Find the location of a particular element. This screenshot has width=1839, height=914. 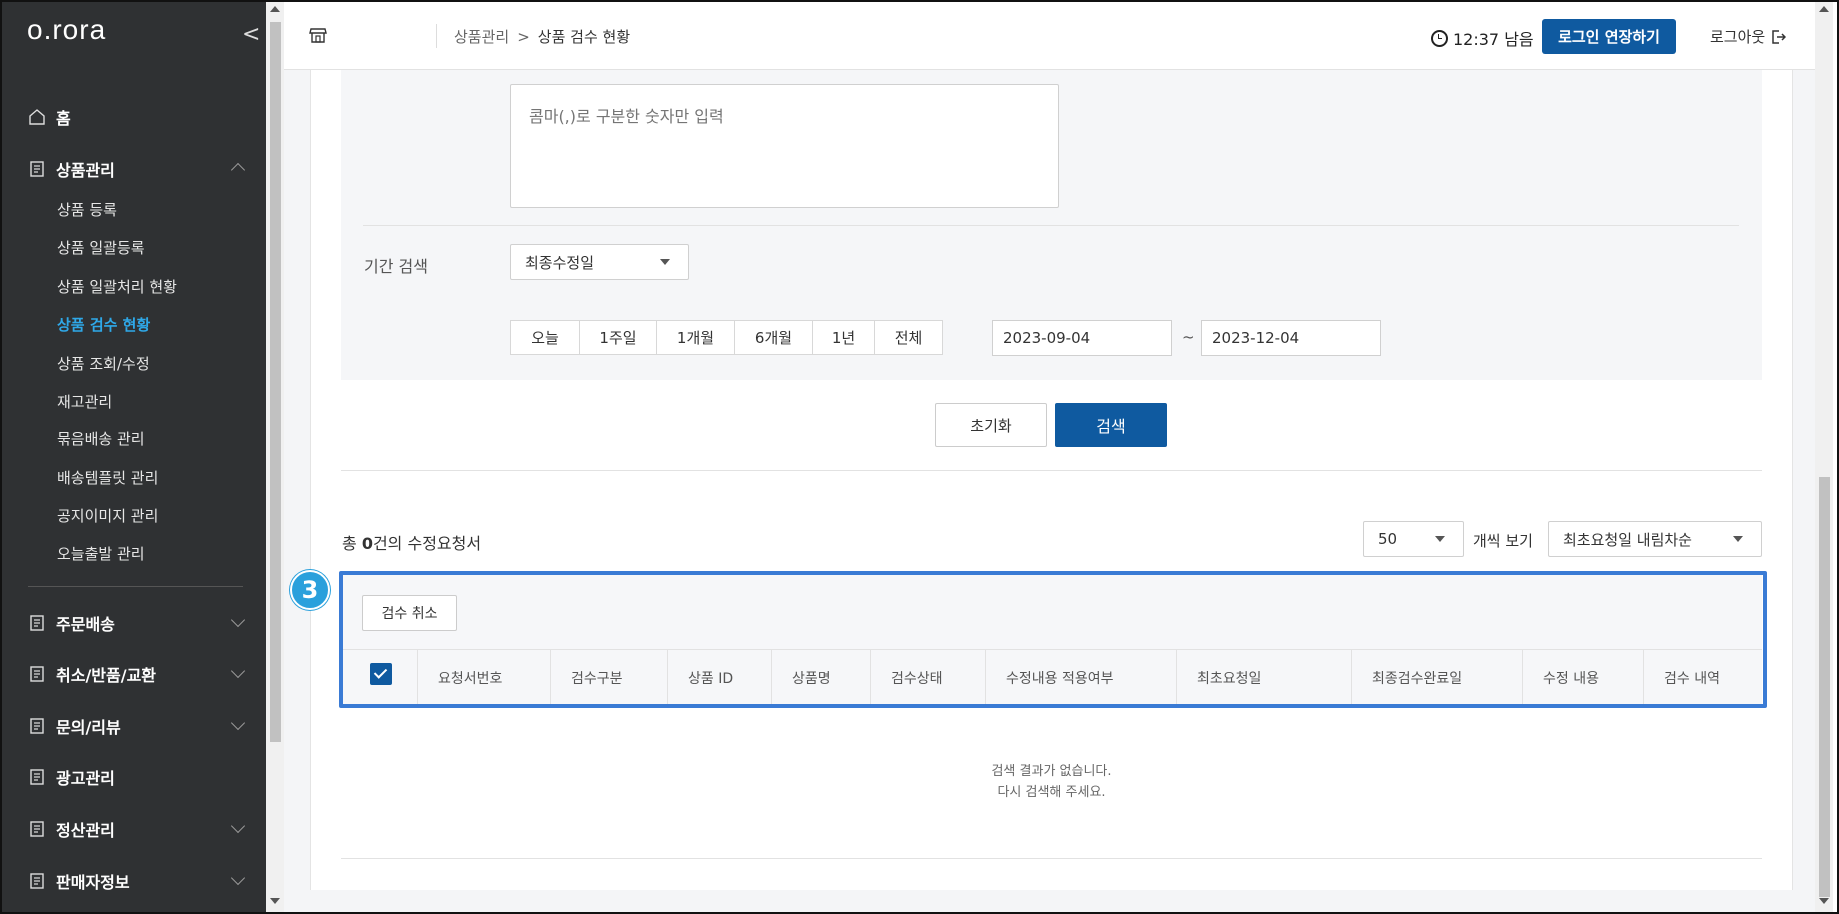

logout-icon is located at coordinates (1779, 36).